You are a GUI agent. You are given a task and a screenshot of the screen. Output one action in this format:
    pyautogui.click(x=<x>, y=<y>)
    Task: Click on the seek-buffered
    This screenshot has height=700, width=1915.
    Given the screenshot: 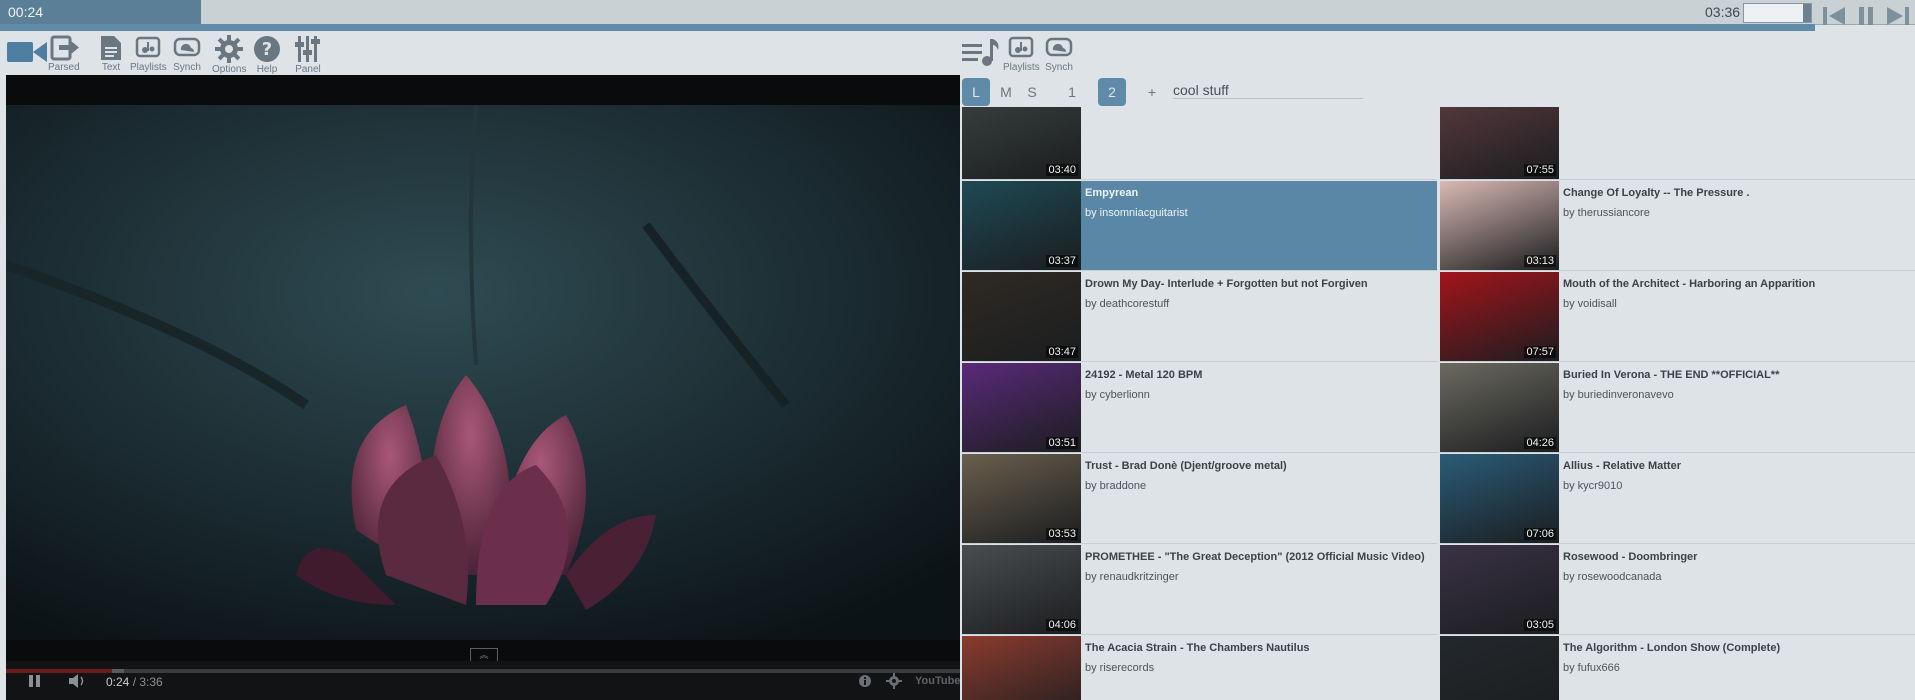 What is the action you would take?
    pyautogui.click(x=117, y=671)
    